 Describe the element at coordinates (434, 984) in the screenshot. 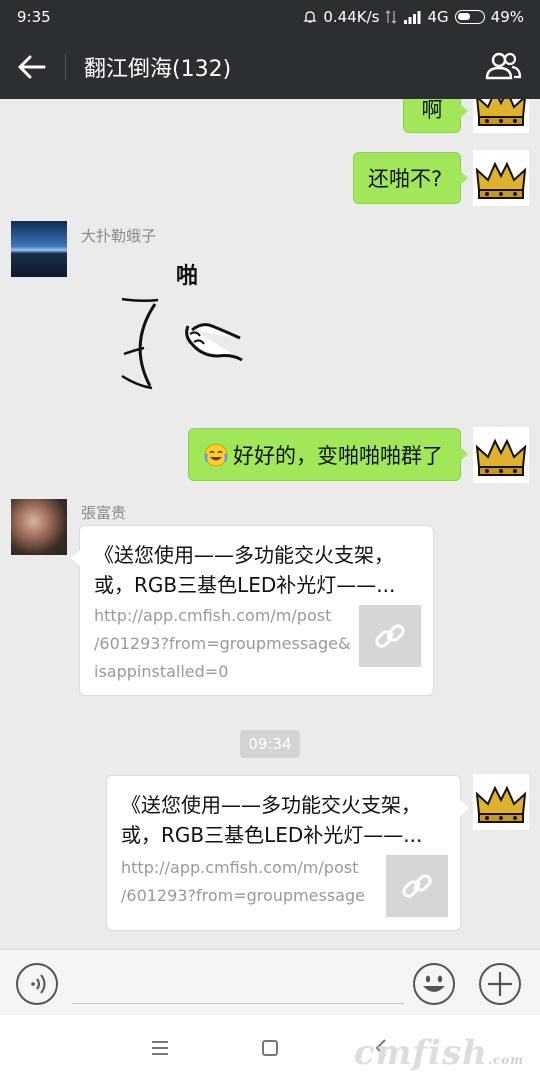

I see `emoji-icon` at that location.